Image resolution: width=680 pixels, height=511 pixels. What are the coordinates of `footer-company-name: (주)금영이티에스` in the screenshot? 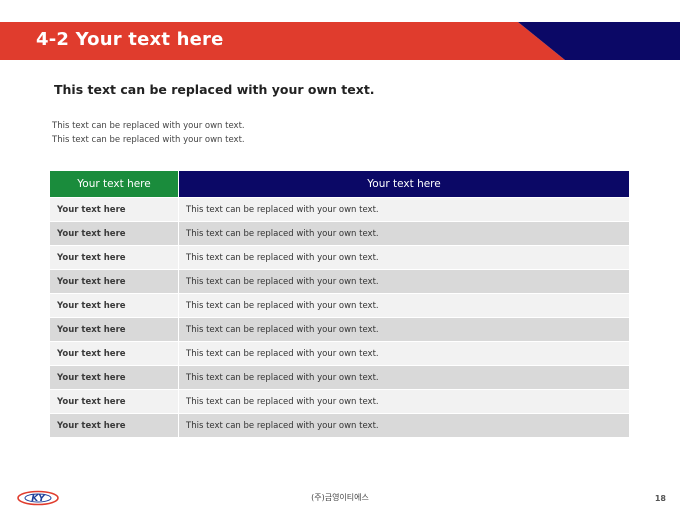 It's located at (340, 497).